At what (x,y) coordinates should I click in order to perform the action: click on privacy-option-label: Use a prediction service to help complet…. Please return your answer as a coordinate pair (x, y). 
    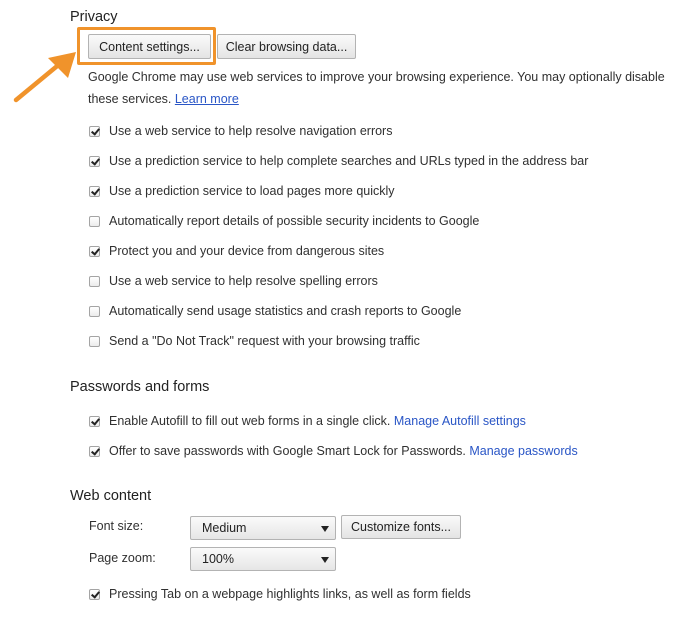
    Looking at the image, I should click on (349, 161).